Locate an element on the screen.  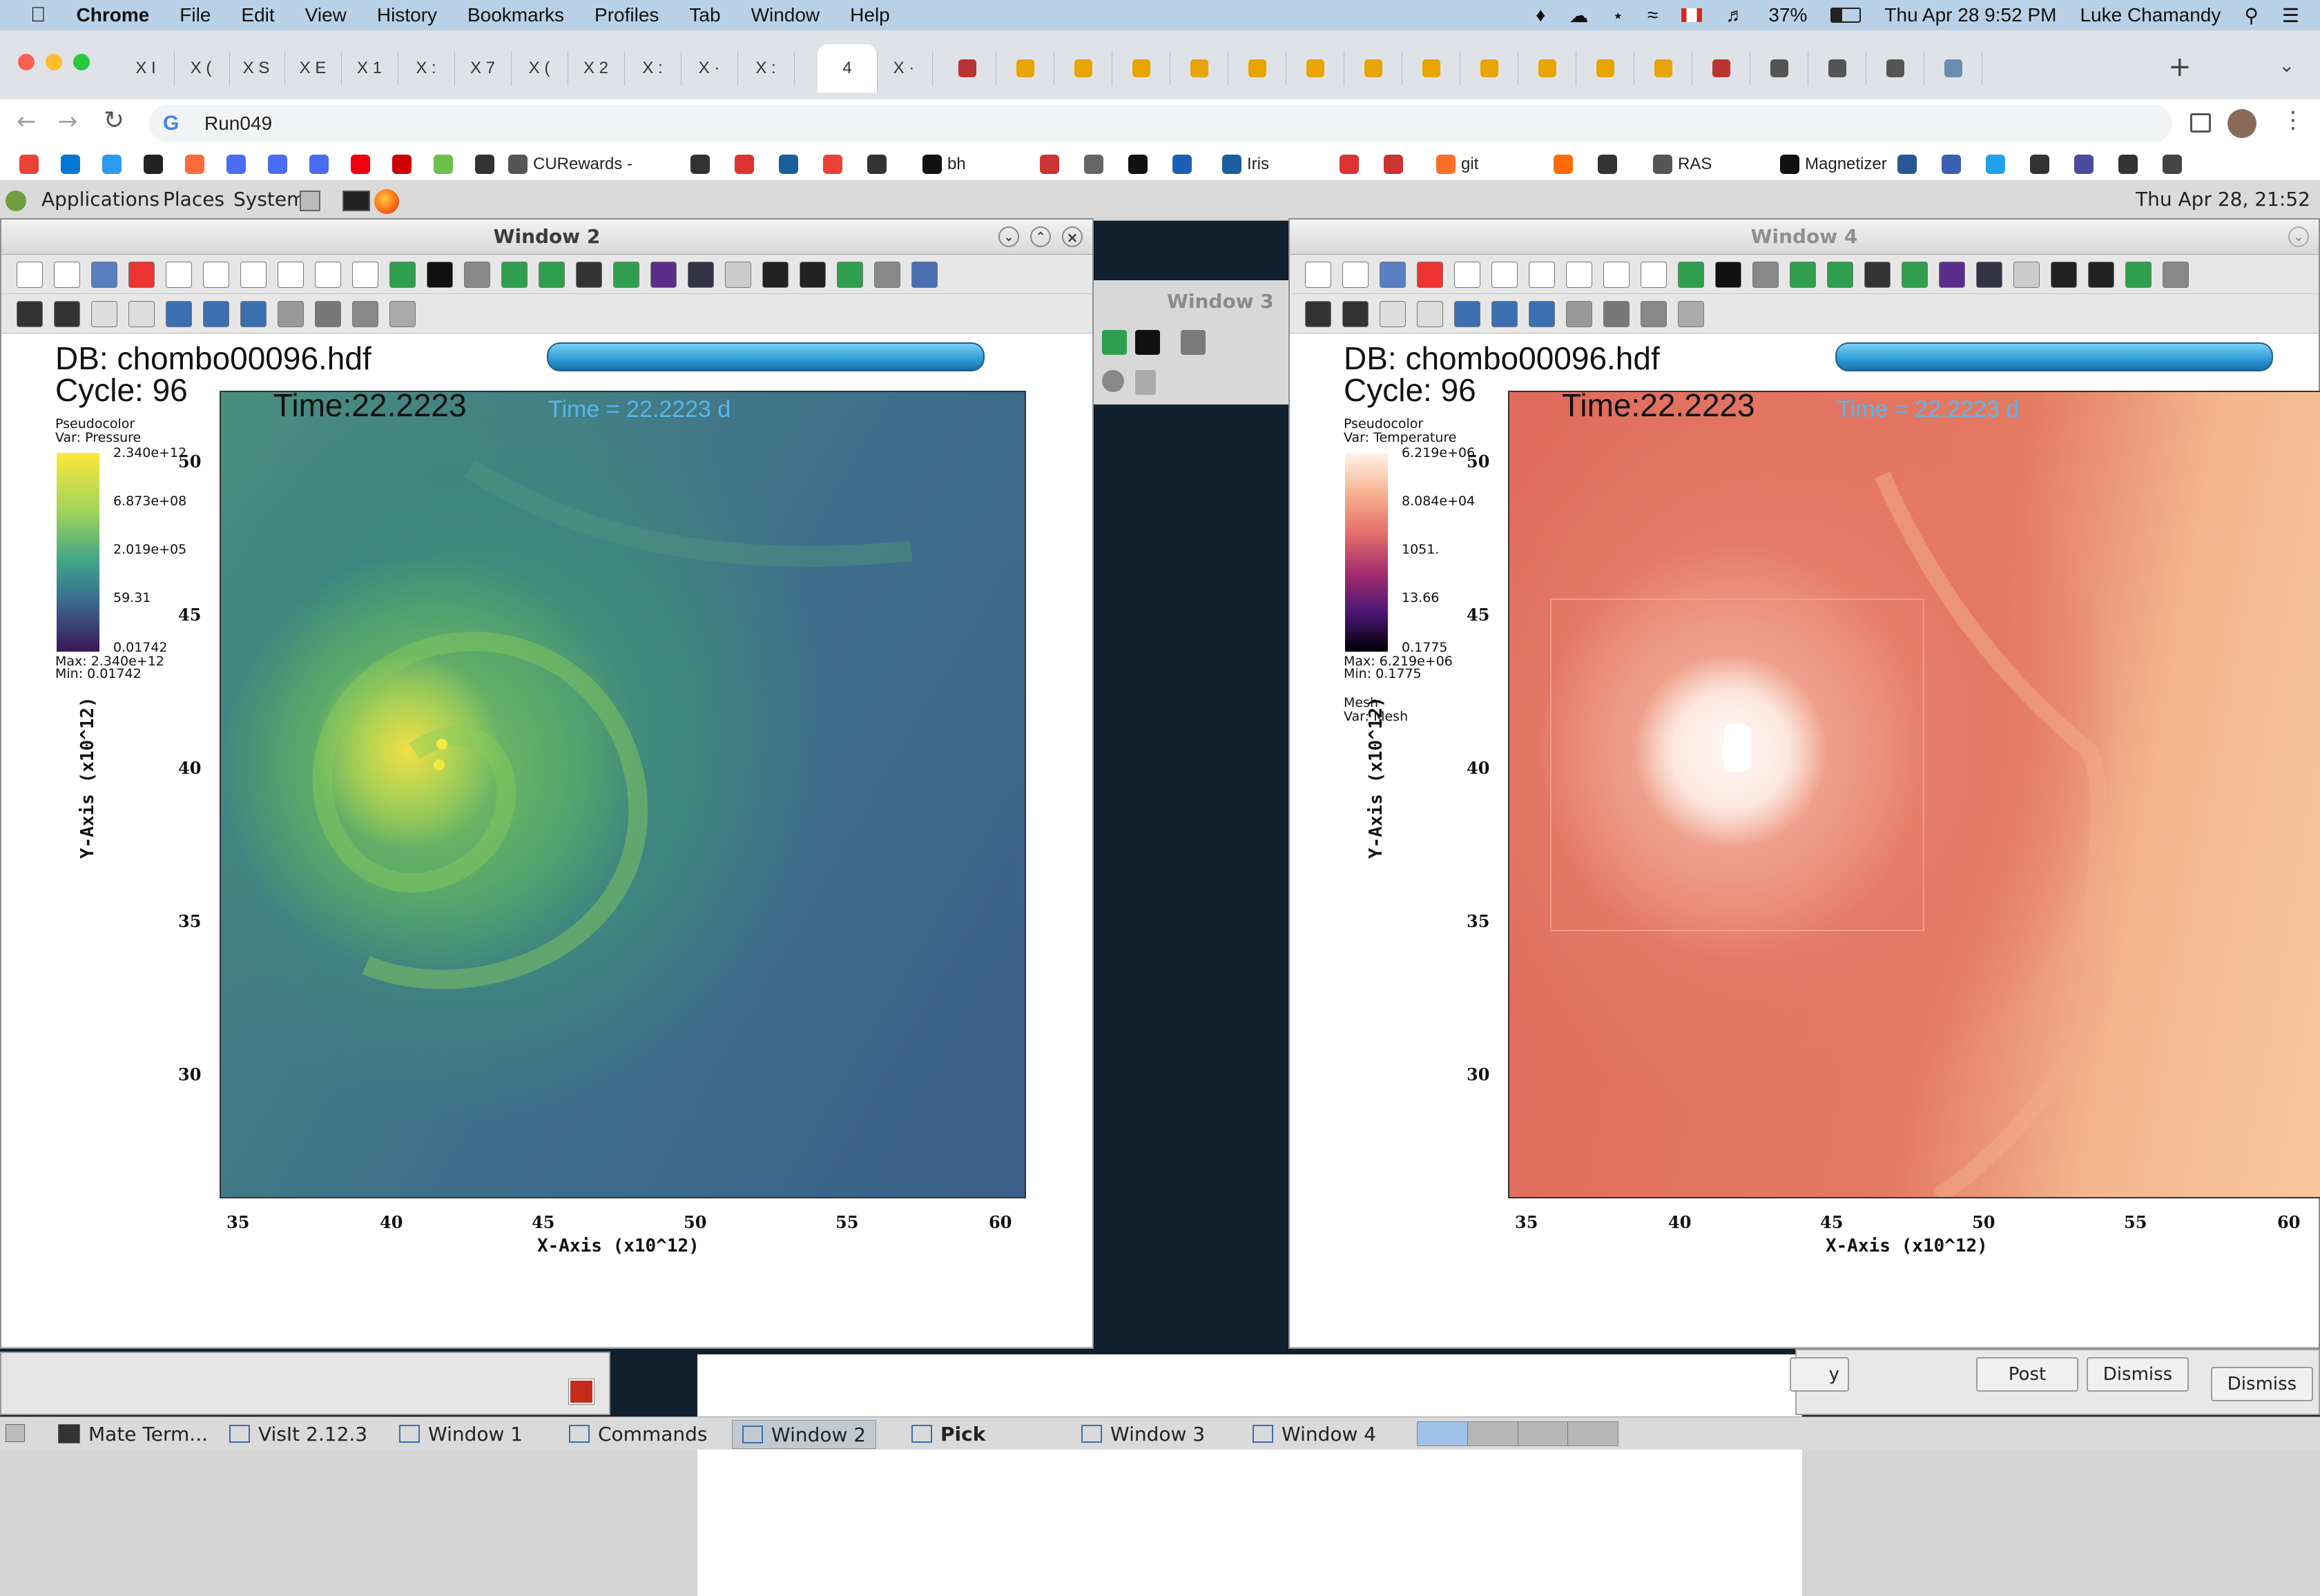
cloud-icon: ☁ is located at coordinates (1578, 15).